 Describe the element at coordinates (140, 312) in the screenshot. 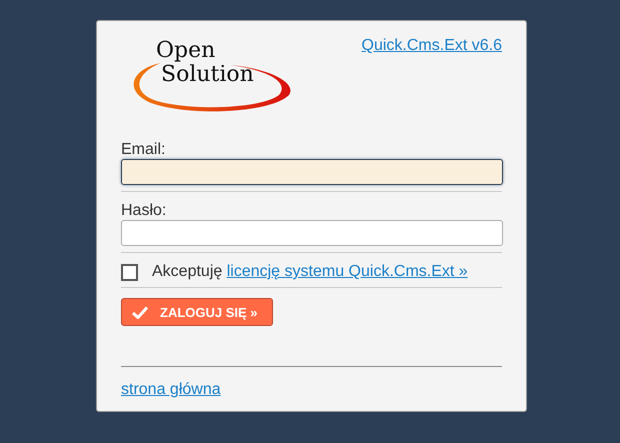

I see `checkmark-icon` at that location.